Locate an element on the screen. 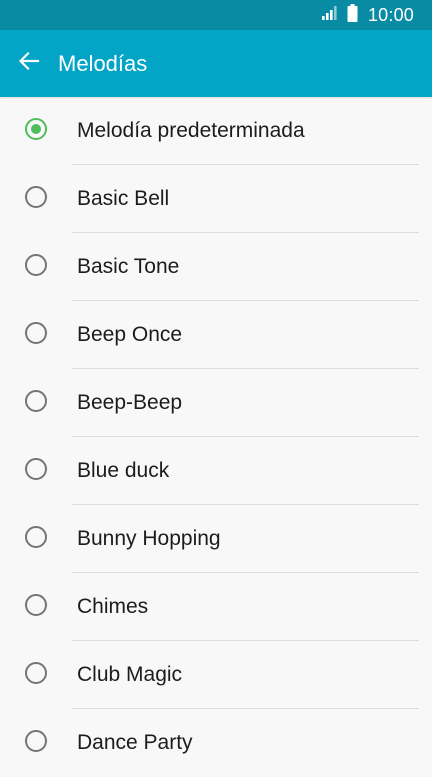 The image size is (432, 777). app-bar: Melodías is located at coordinates (216, 63).